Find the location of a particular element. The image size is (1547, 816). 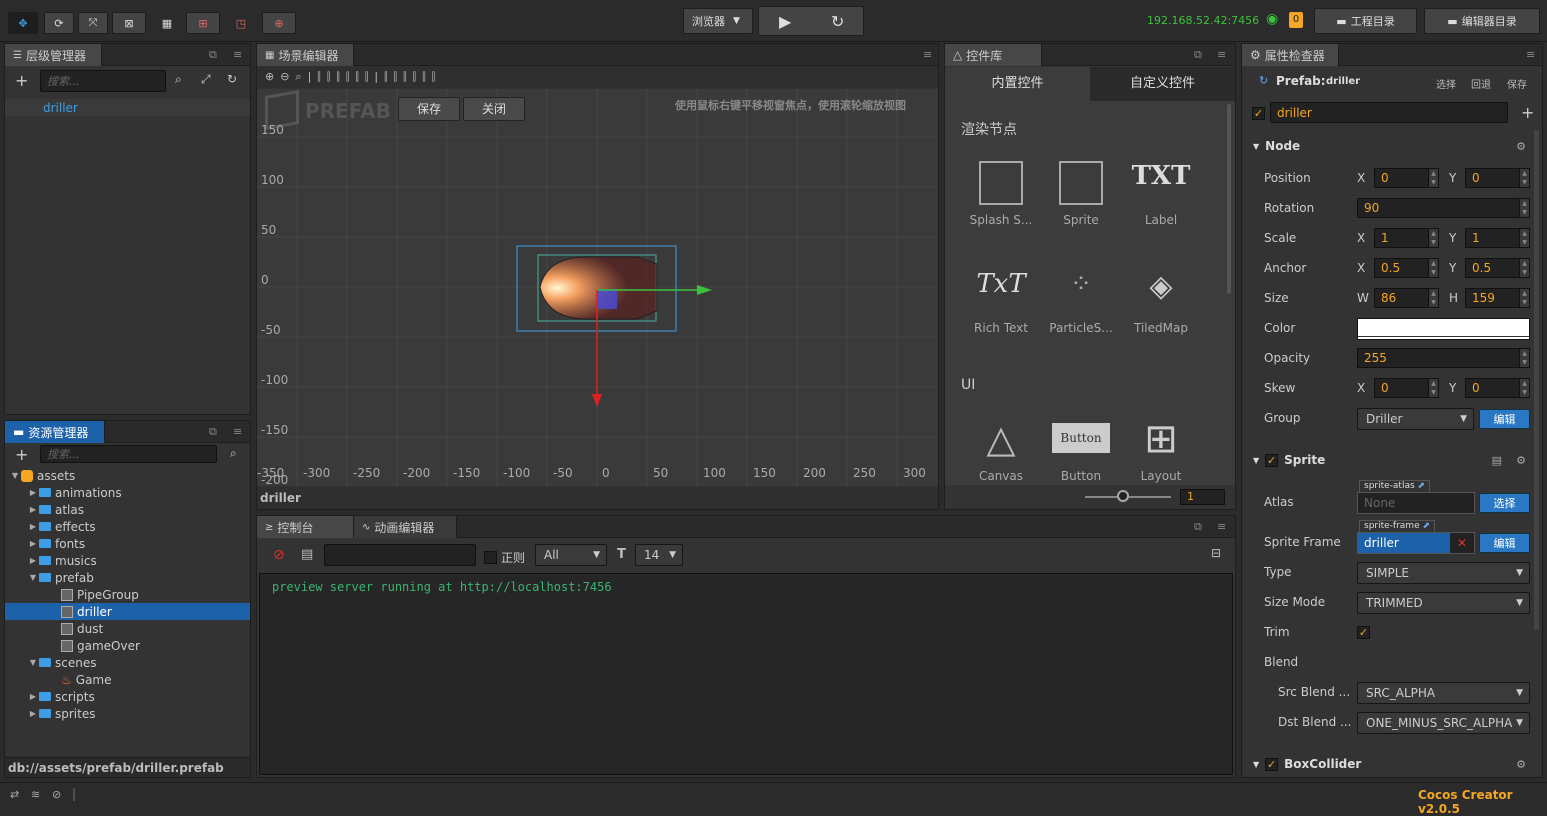

expand-icon: ⤢ is located at coordinates (206, 79).